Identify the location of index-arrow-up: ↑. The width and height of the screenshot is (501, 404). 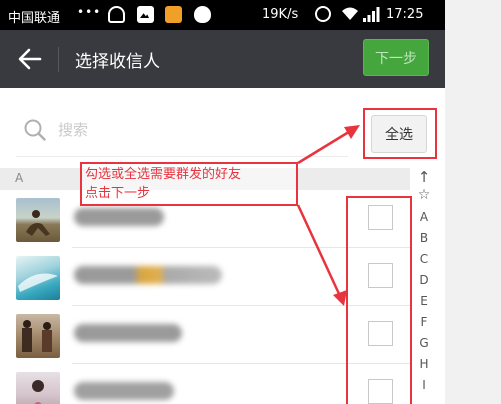
(424, 177).